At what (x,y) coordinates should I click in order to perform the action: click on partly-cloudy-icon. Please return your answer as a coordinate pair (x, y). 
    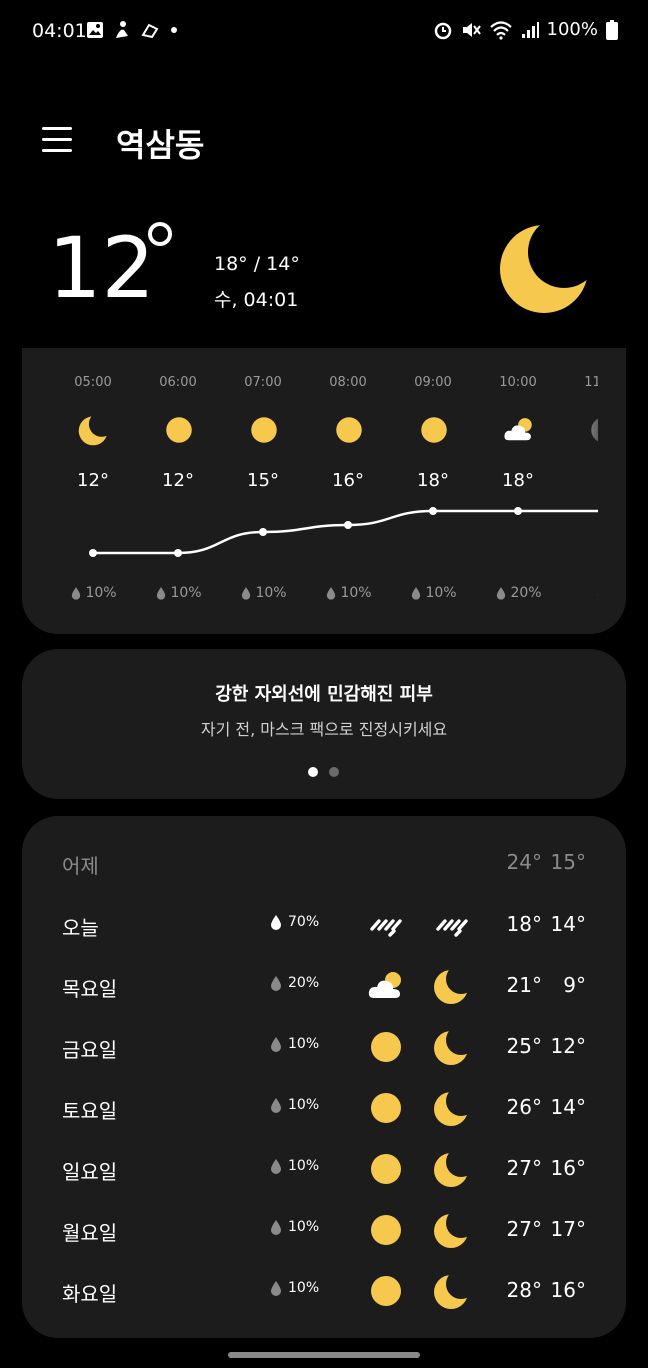
    Looking at the image, I should click on (519, 430).